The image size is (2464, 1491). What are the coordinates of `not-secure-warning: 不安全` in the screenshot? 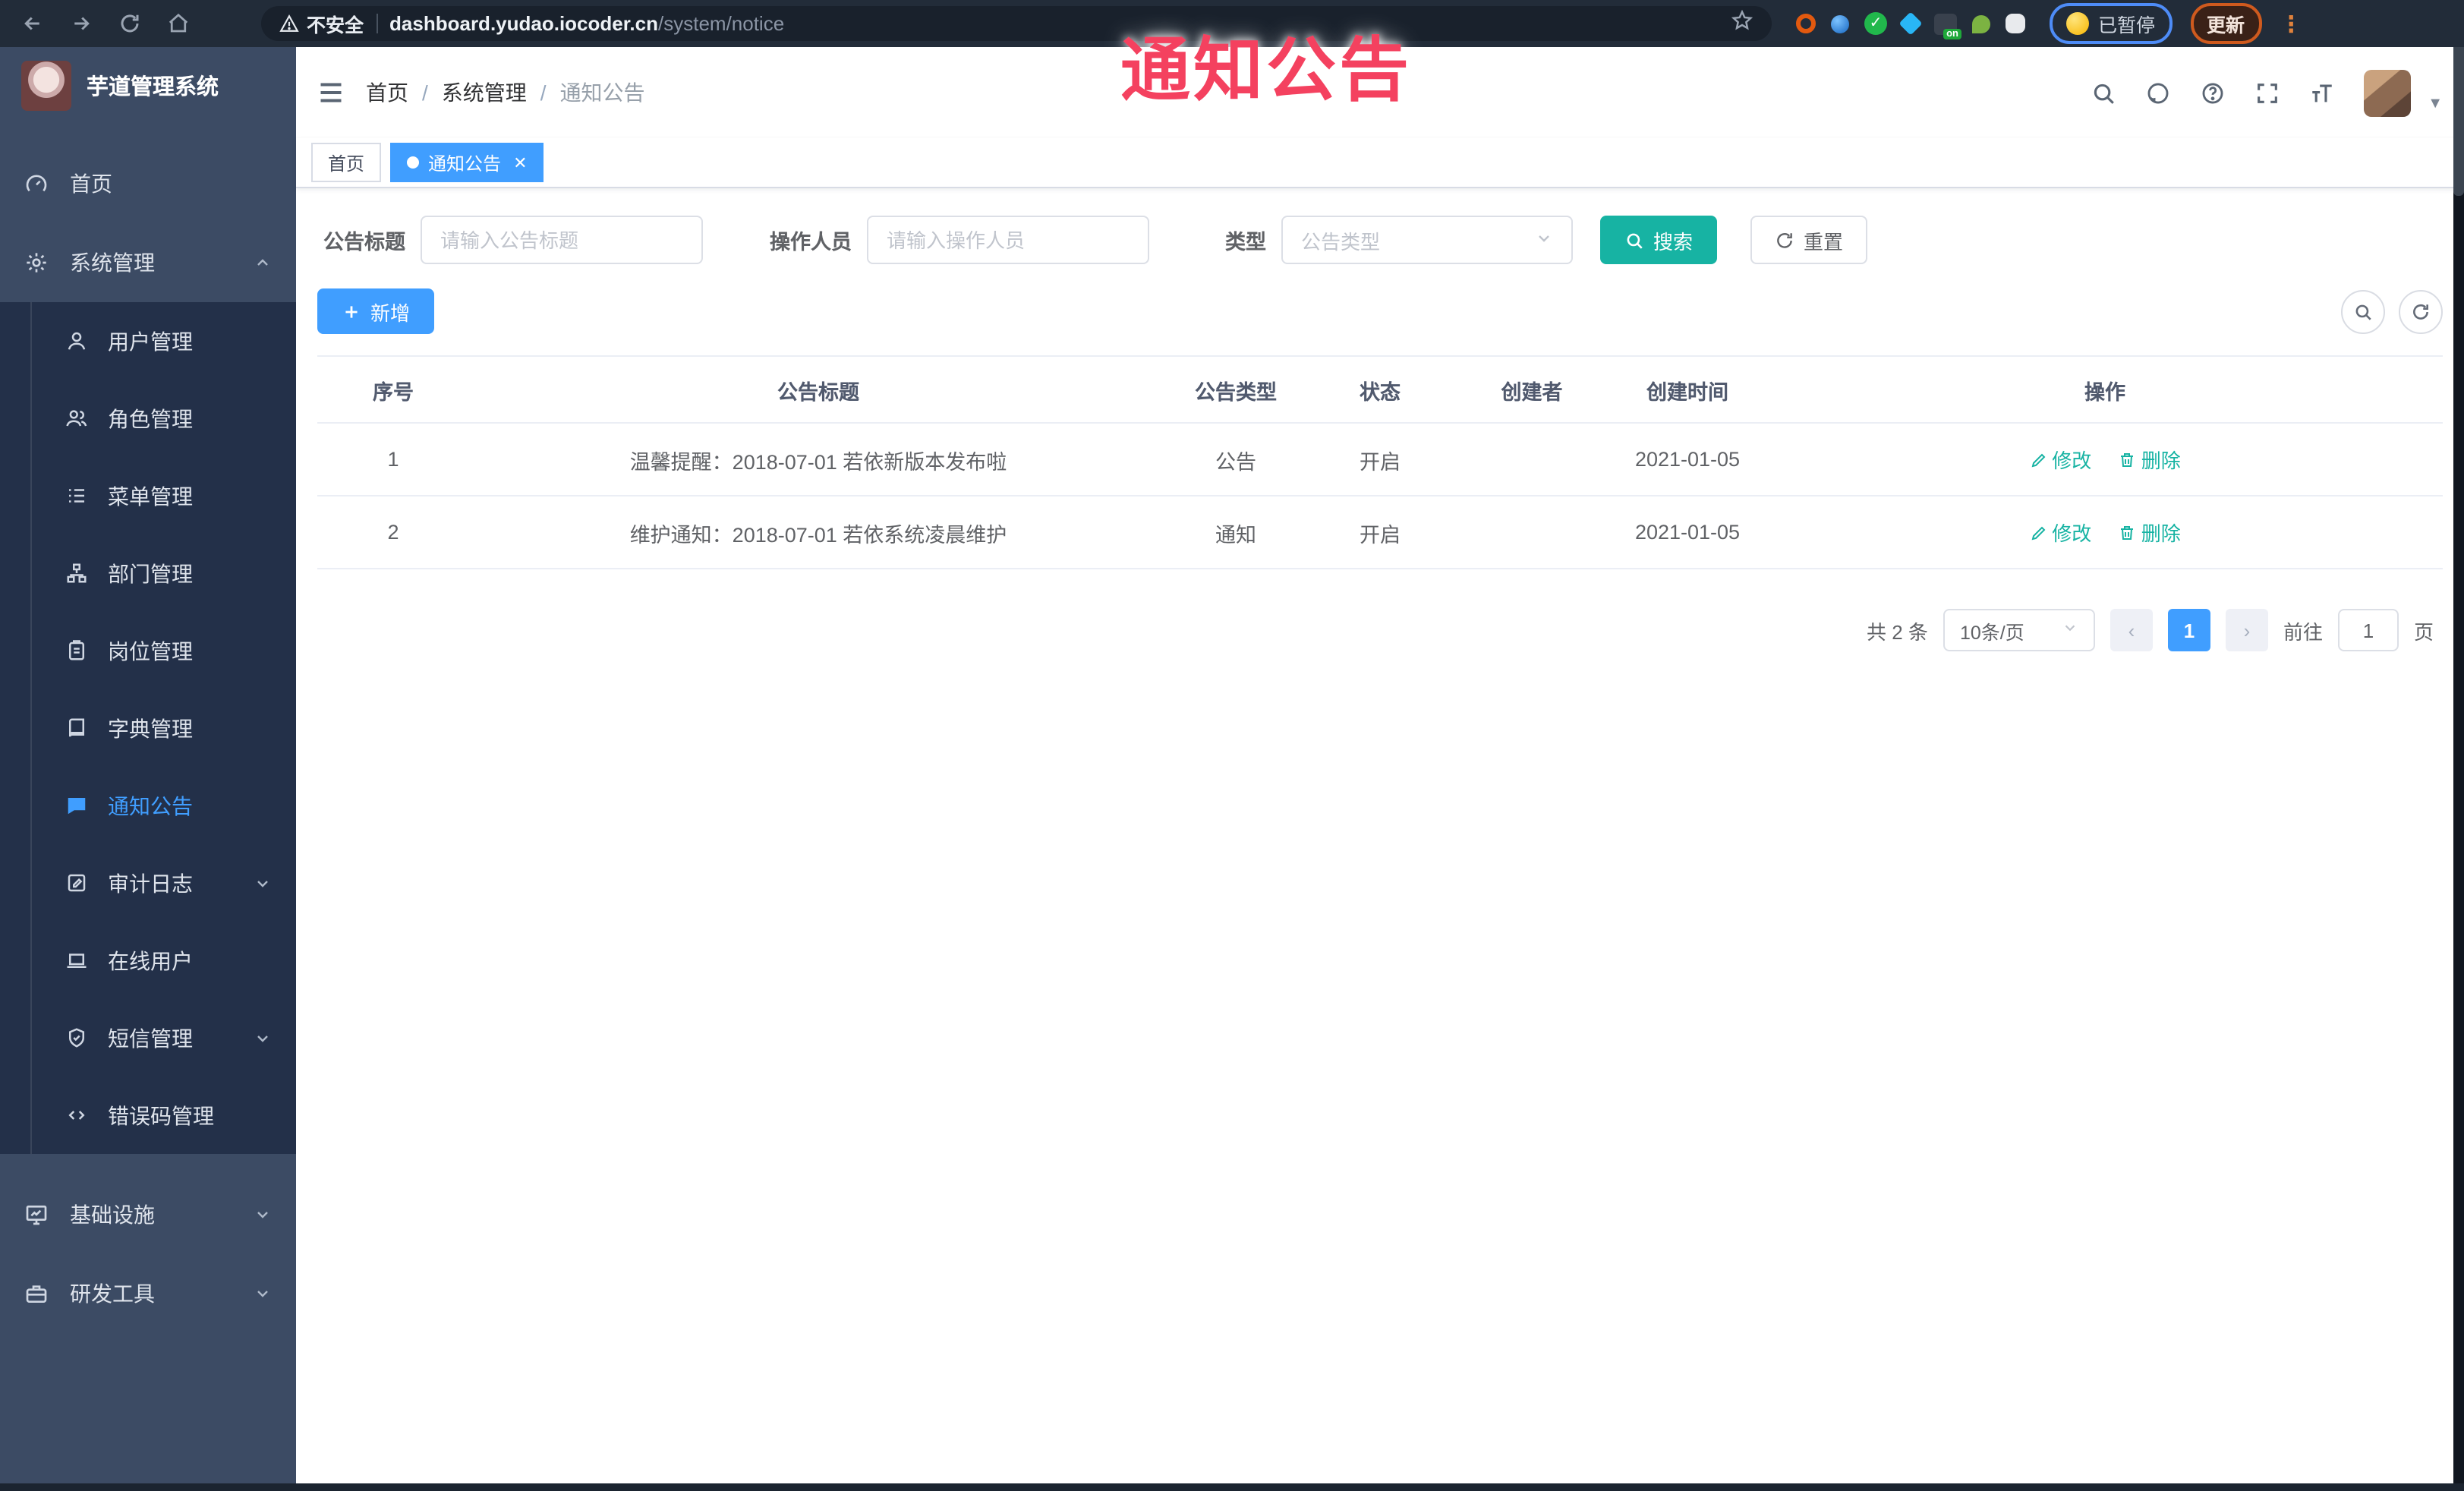 It's located at (321, 23).